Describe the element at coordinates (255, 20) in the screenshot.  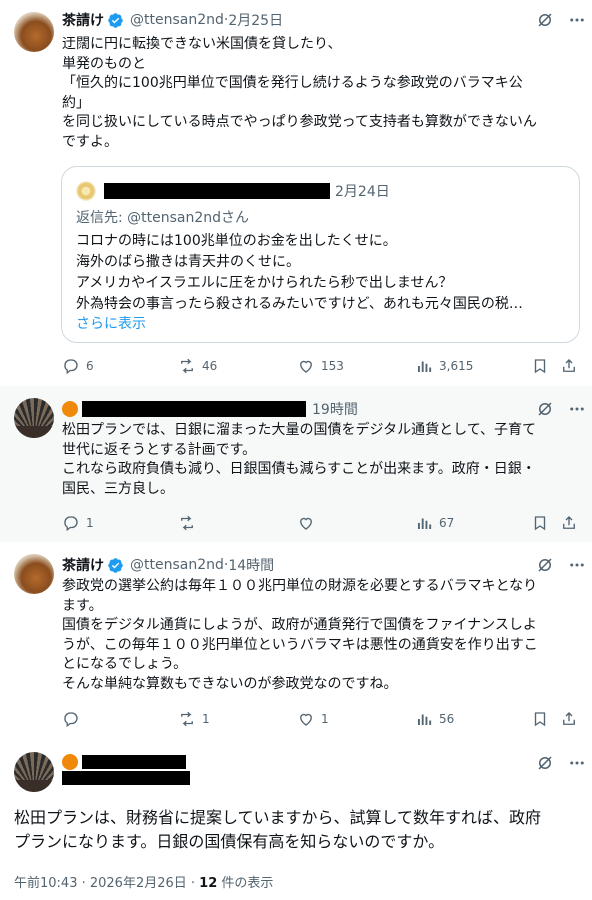
I see `post-date: 2月25日` at that location.